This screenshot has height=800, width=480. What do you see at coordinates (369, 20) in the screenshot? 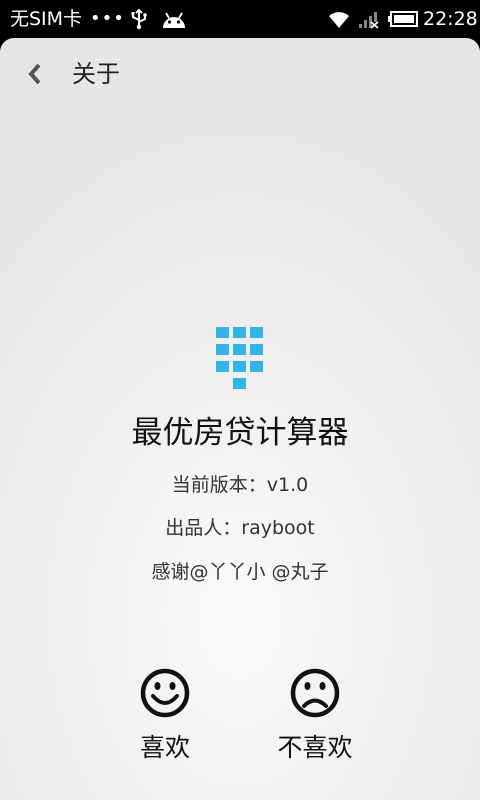
I see `signal-no-sim-icon` at bounding box center [369, 20].